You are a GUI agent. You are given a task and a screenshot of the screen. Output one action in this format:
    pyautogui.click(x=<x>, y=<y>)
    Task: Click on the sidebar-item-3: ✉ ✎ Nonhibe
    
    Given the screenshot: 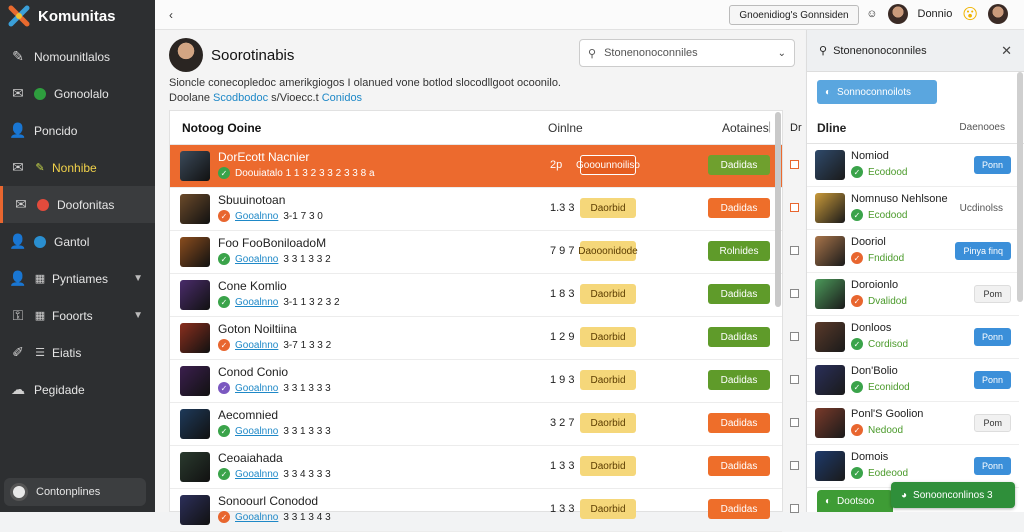 What is the action you would take?
    pyautogui.click(x=77, y=167)
    